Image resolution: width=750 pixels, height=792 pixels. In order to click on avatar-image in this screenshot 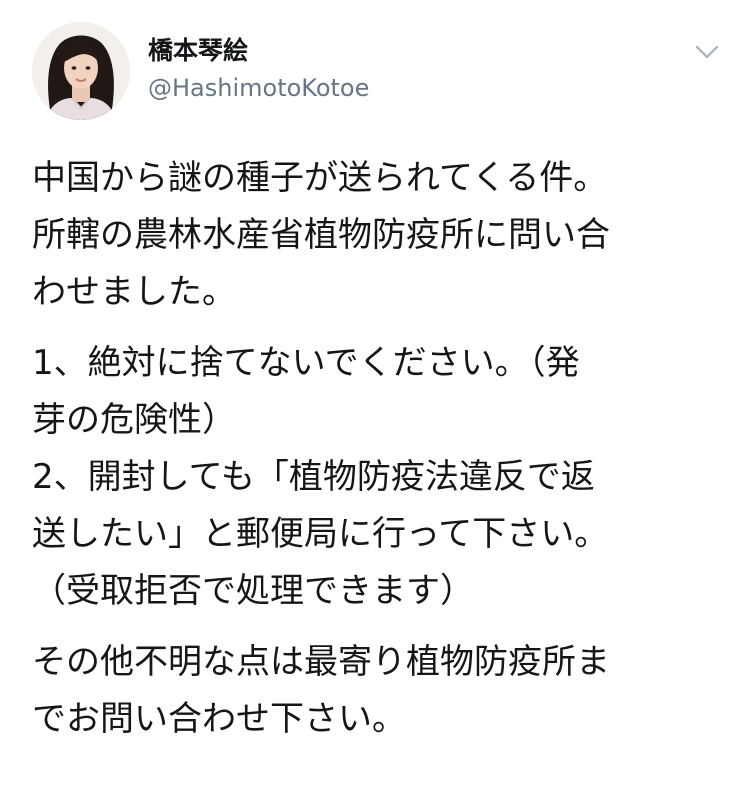, I will do `click(81, 71)`.